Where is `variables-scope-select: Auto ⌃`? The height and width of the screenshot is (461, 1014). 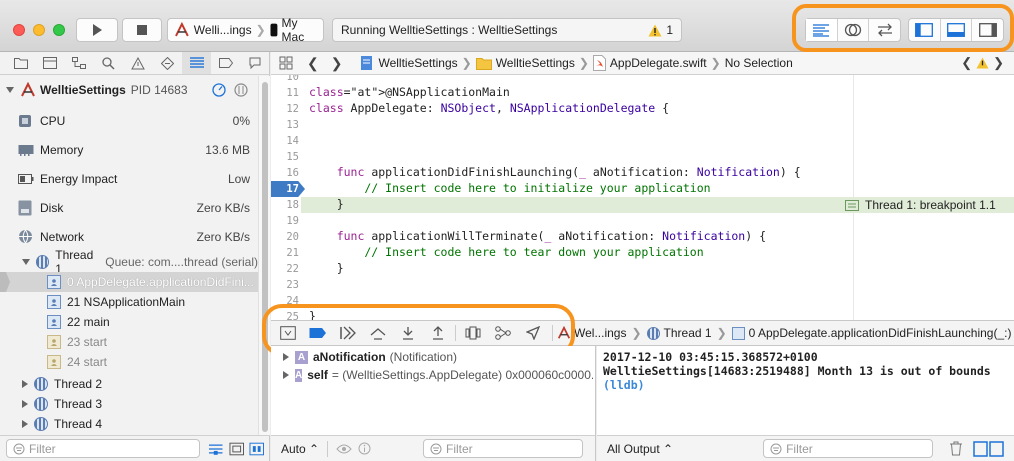 variables-scope-select: Auto ⌃ is located at coordinates (300, 449).